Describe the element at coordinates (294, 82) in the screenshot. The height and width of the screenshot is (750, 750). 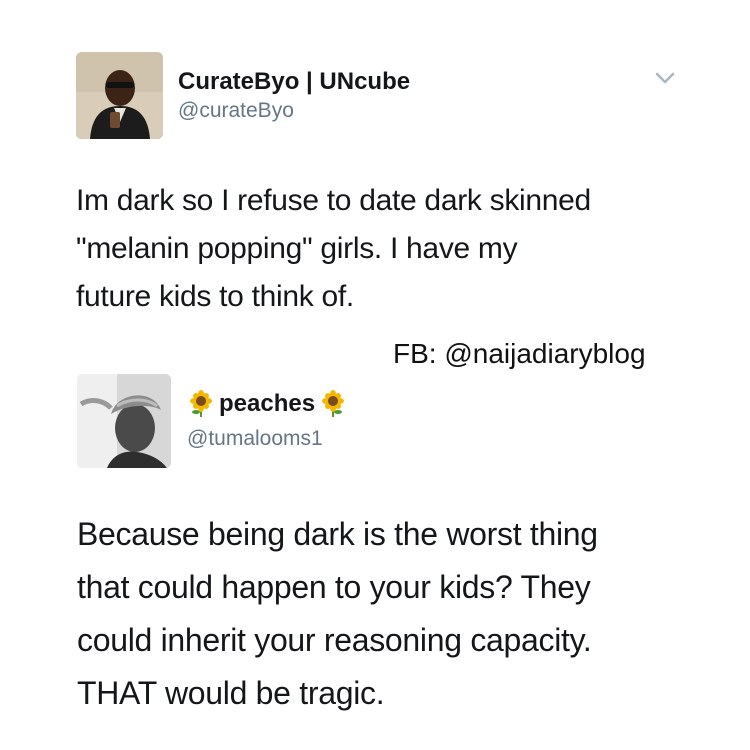
I see `display-name: CurateByo | UNcube` at that location.